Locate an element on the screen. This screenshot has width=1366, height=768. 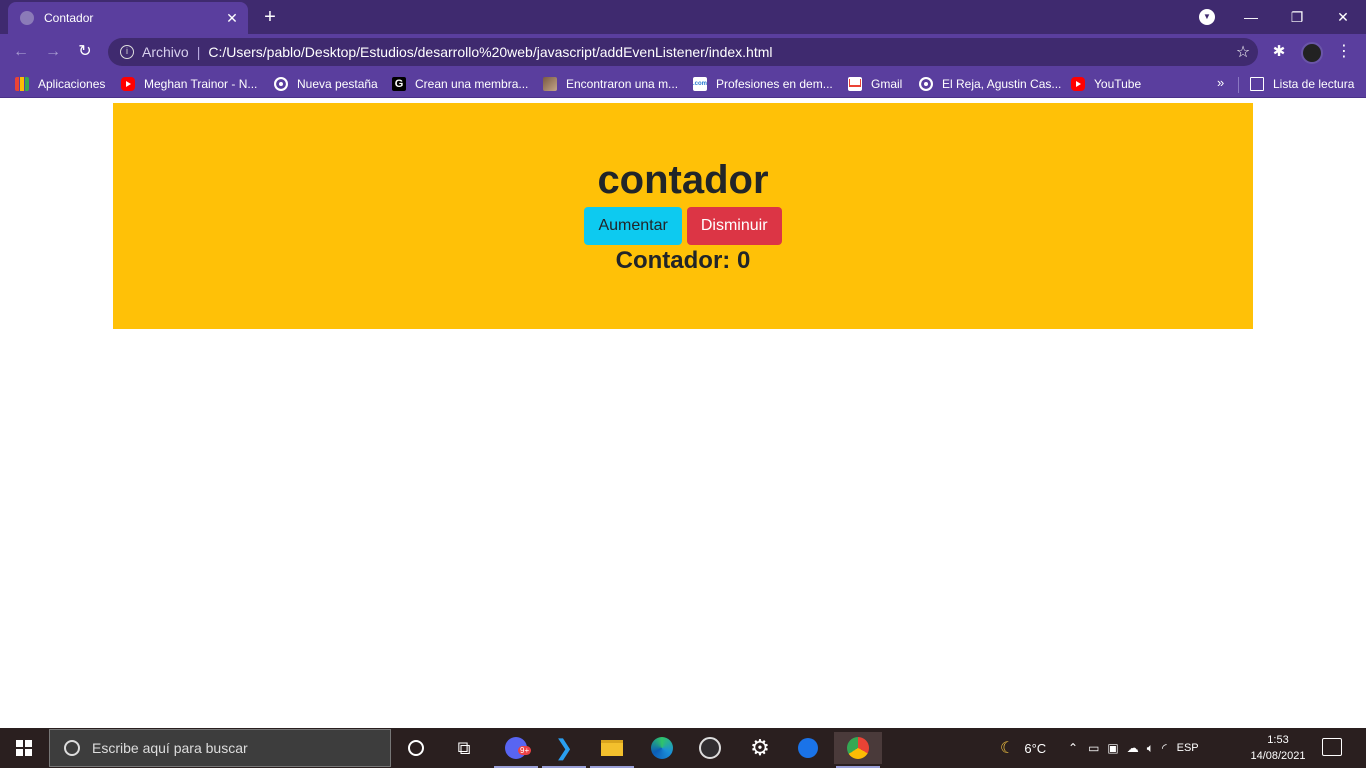
maps-taskbar-icon is located at coordinates (808, 748).